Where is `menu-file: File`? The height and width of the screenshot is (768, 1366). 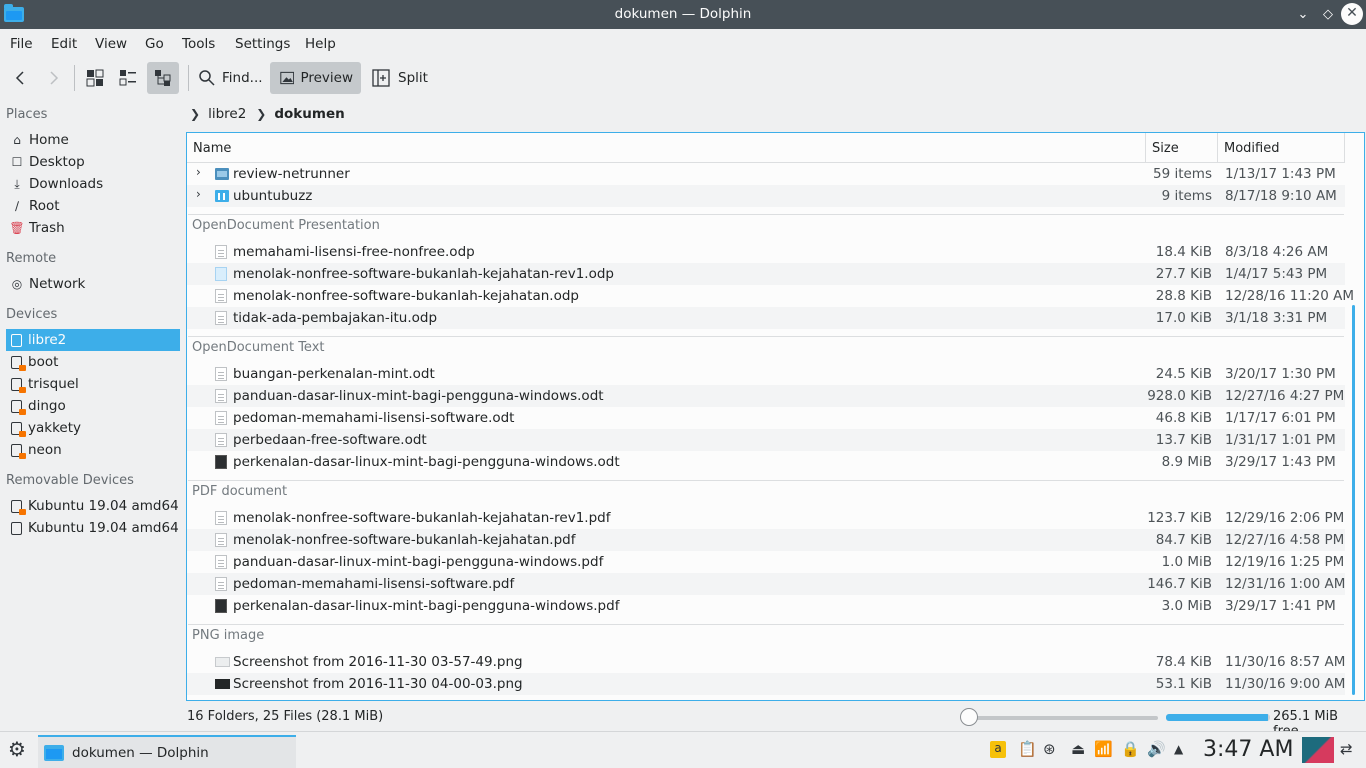
menu-file: File is located at coordinates (21, 44).